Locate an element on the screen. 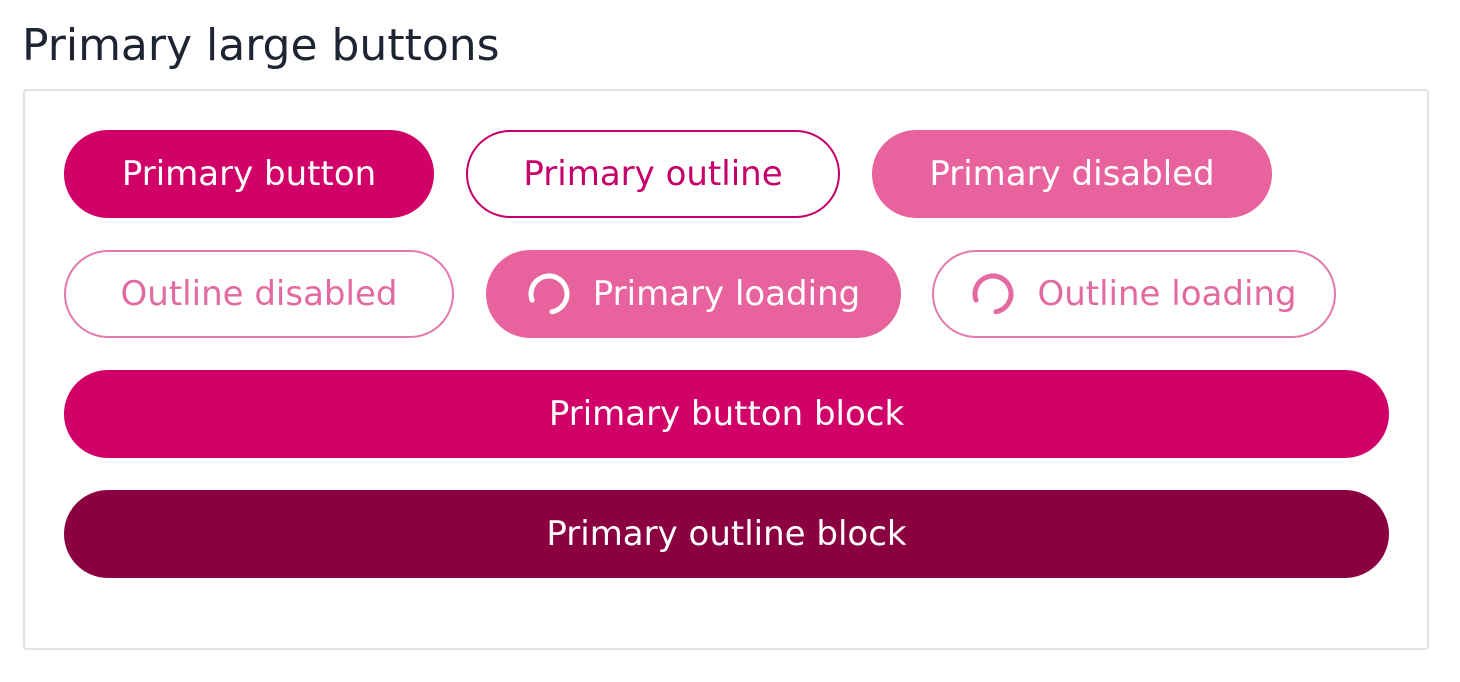  primary-loading-button: Primary loading is located at coordinates (693, 294).